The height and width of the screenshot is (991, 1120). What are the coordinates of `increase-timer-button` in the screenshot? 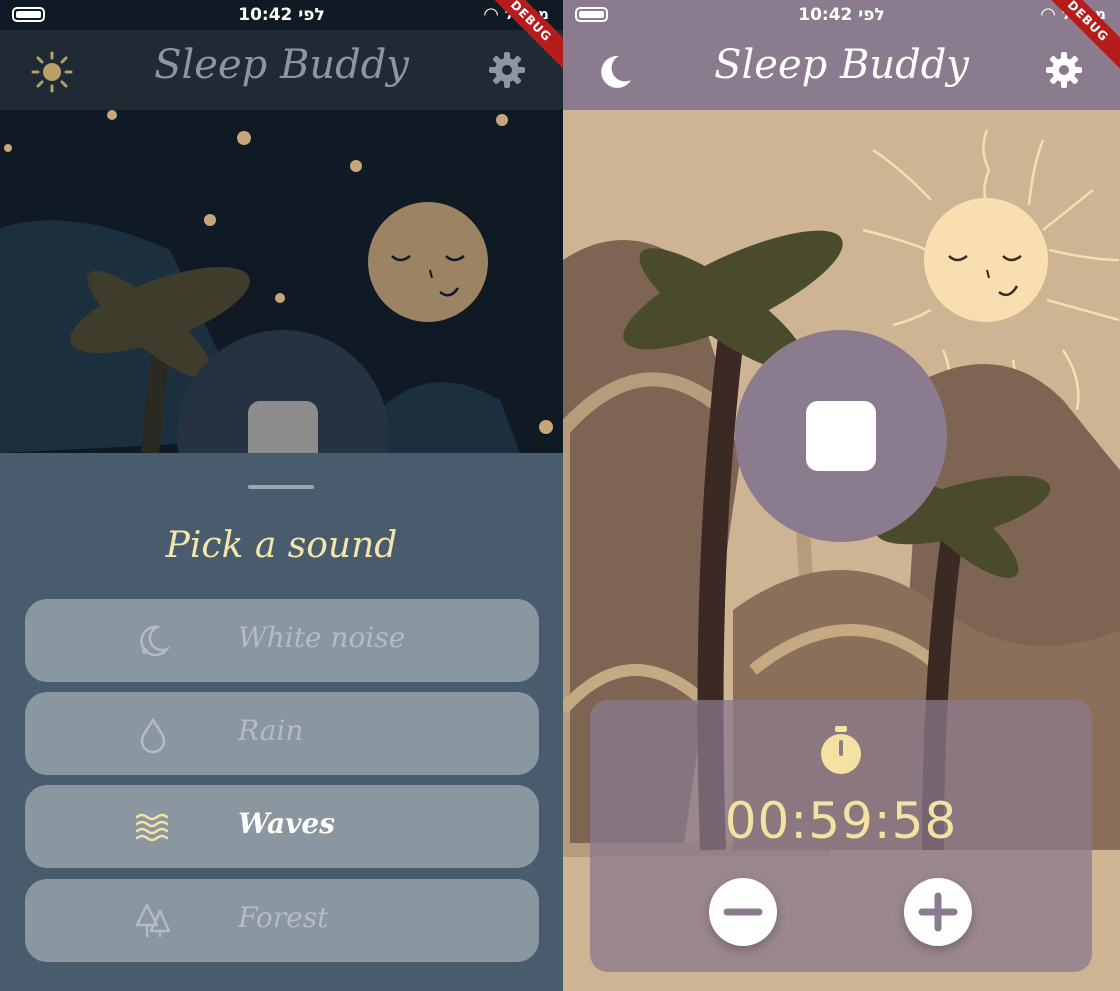 It's located at (938, 912).